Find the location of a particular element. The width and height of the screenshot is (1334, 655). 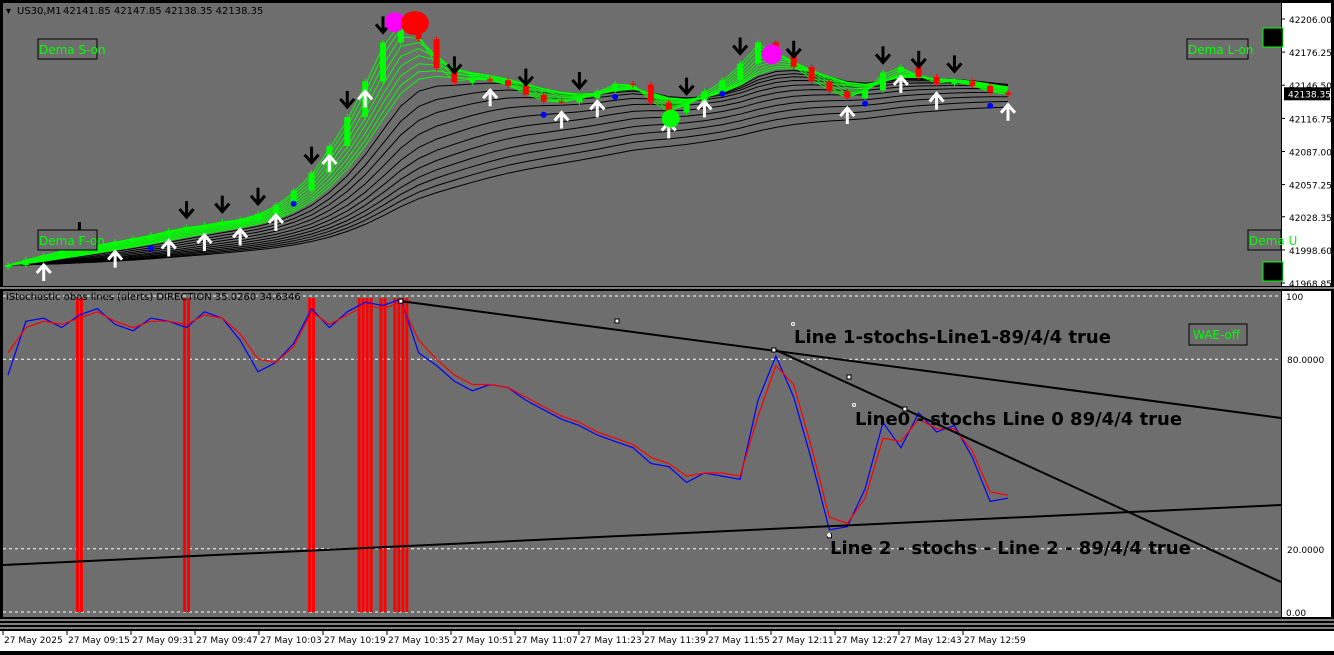

indicator-scale-label: 0.00 is located at coordinates (1296, 614).